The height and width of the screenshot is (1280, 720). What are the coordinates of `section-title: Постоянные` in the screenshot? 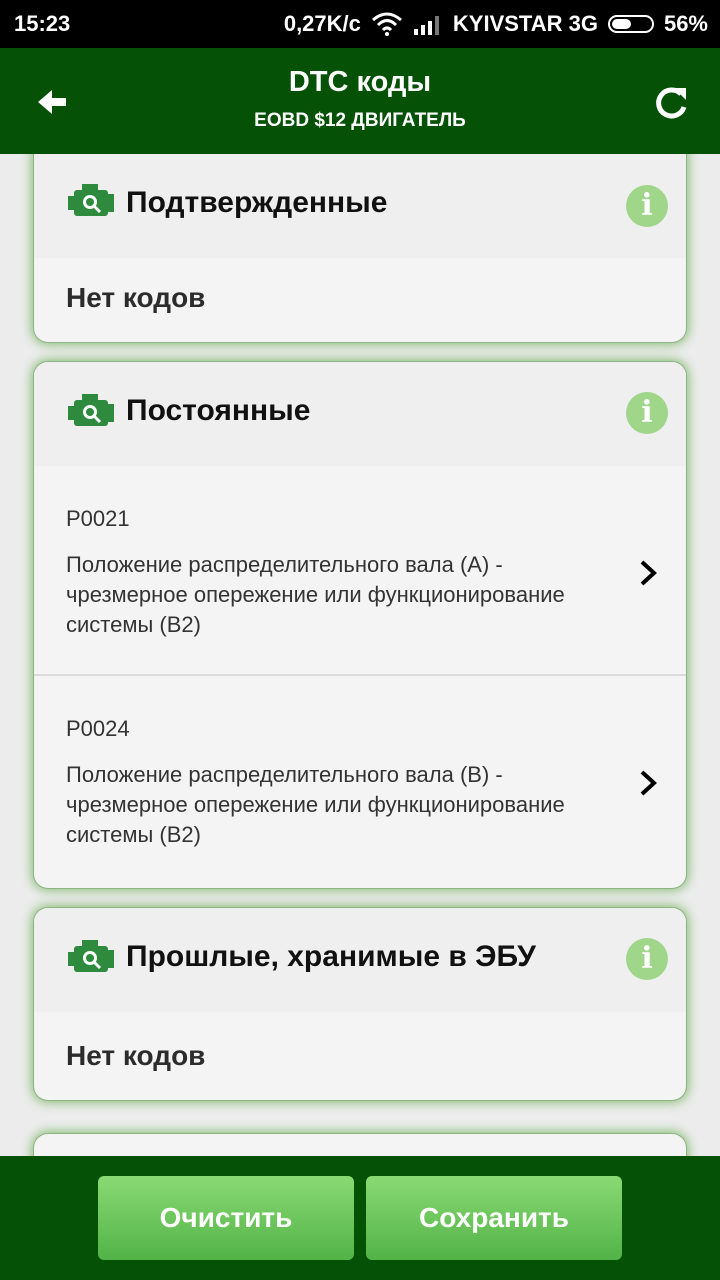 It's located at (218, 410).